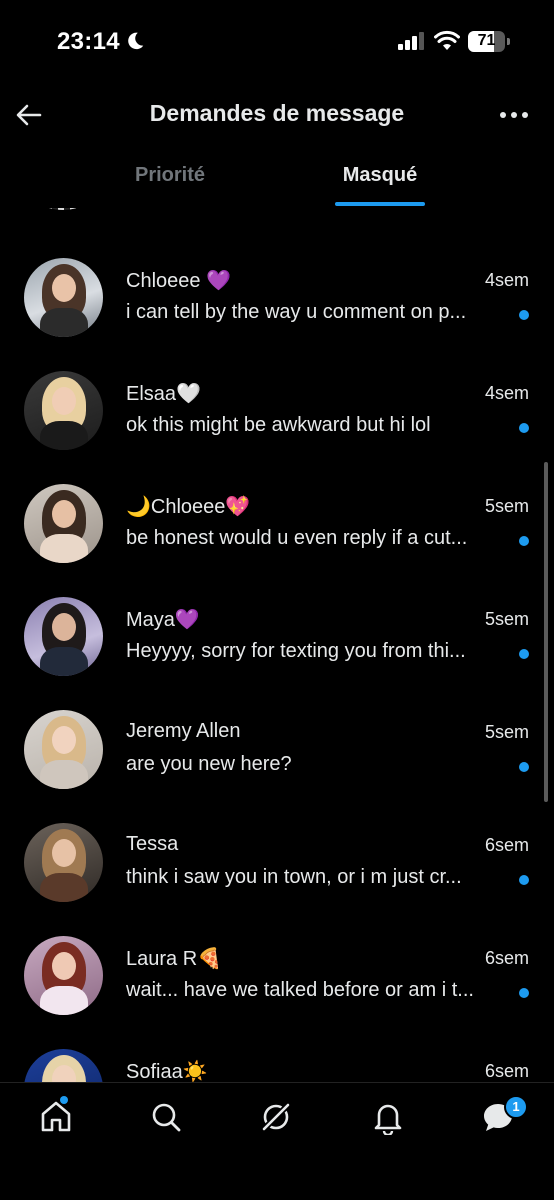 The width and height of the screenshot is (554, 1200). What do you see at coordinates (516, 1107) in the screenshot?
I see `messages-badge: 1` at bounding box center [516, 1107].